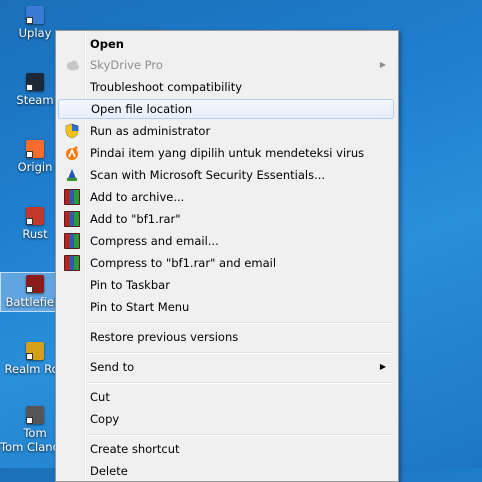 This screenshot has width=482, height=482. What do you see at coordinates (226, 44) in the screenshot?
I see `menu-item-open: Open` at bounding box center [226, 44].